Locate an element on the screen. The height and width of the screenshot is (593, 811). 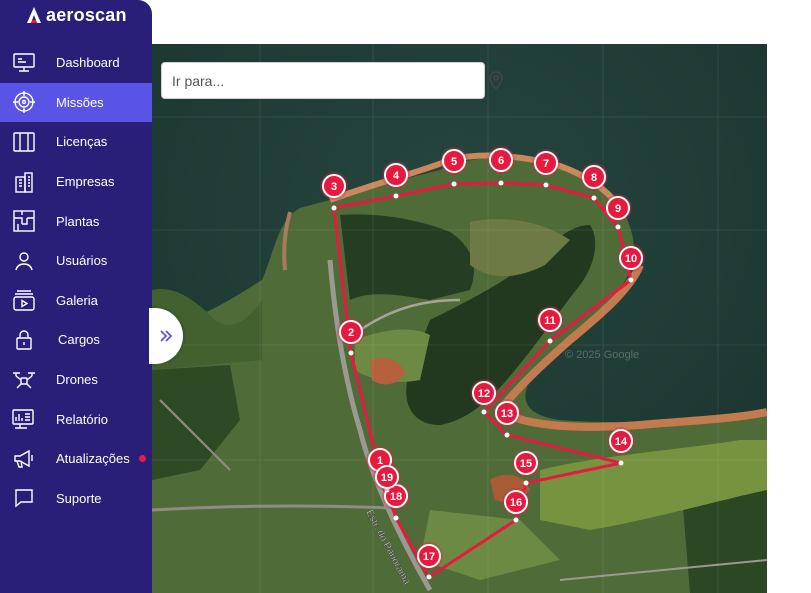
waypoint-marker-17: 17 is located at coordinates (429, 556).